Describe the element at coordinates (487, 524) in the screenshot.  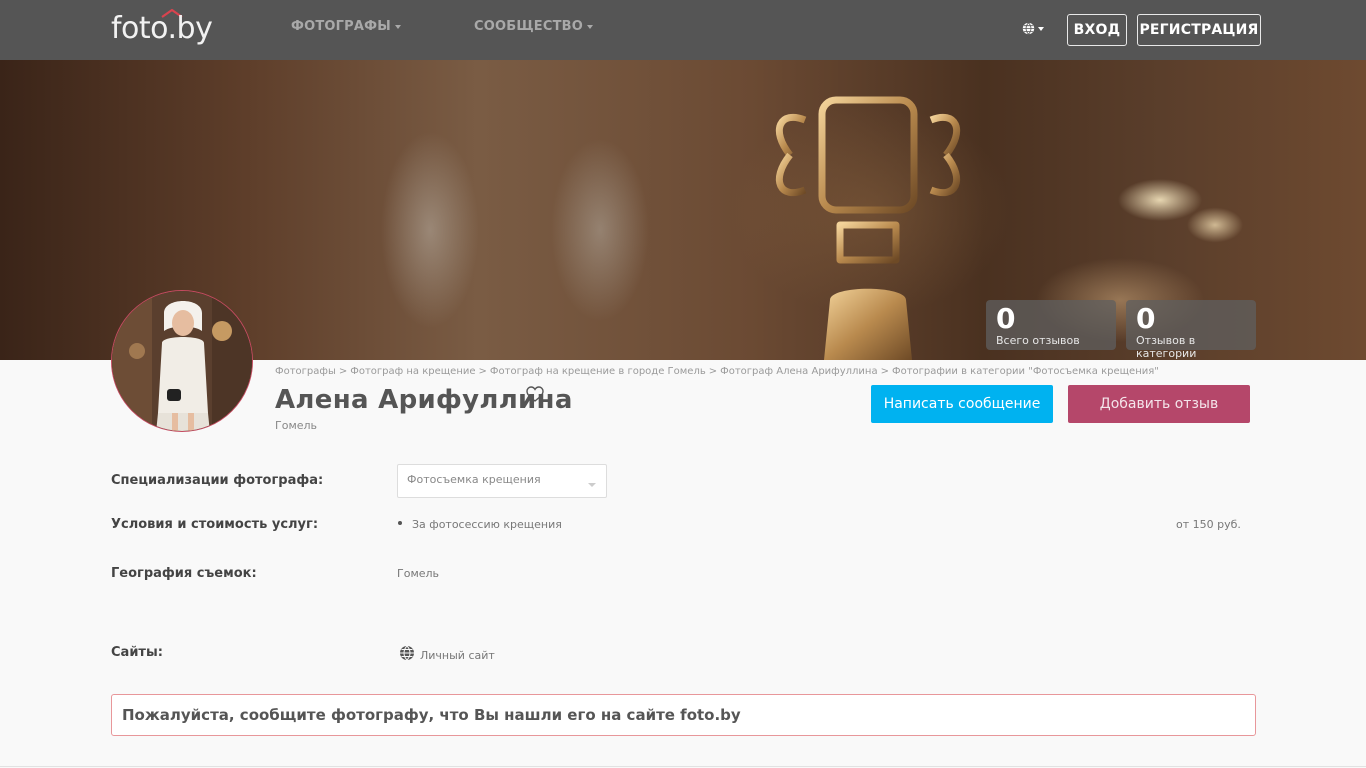
I see `service-name: За фотосессию крещения` at that location.